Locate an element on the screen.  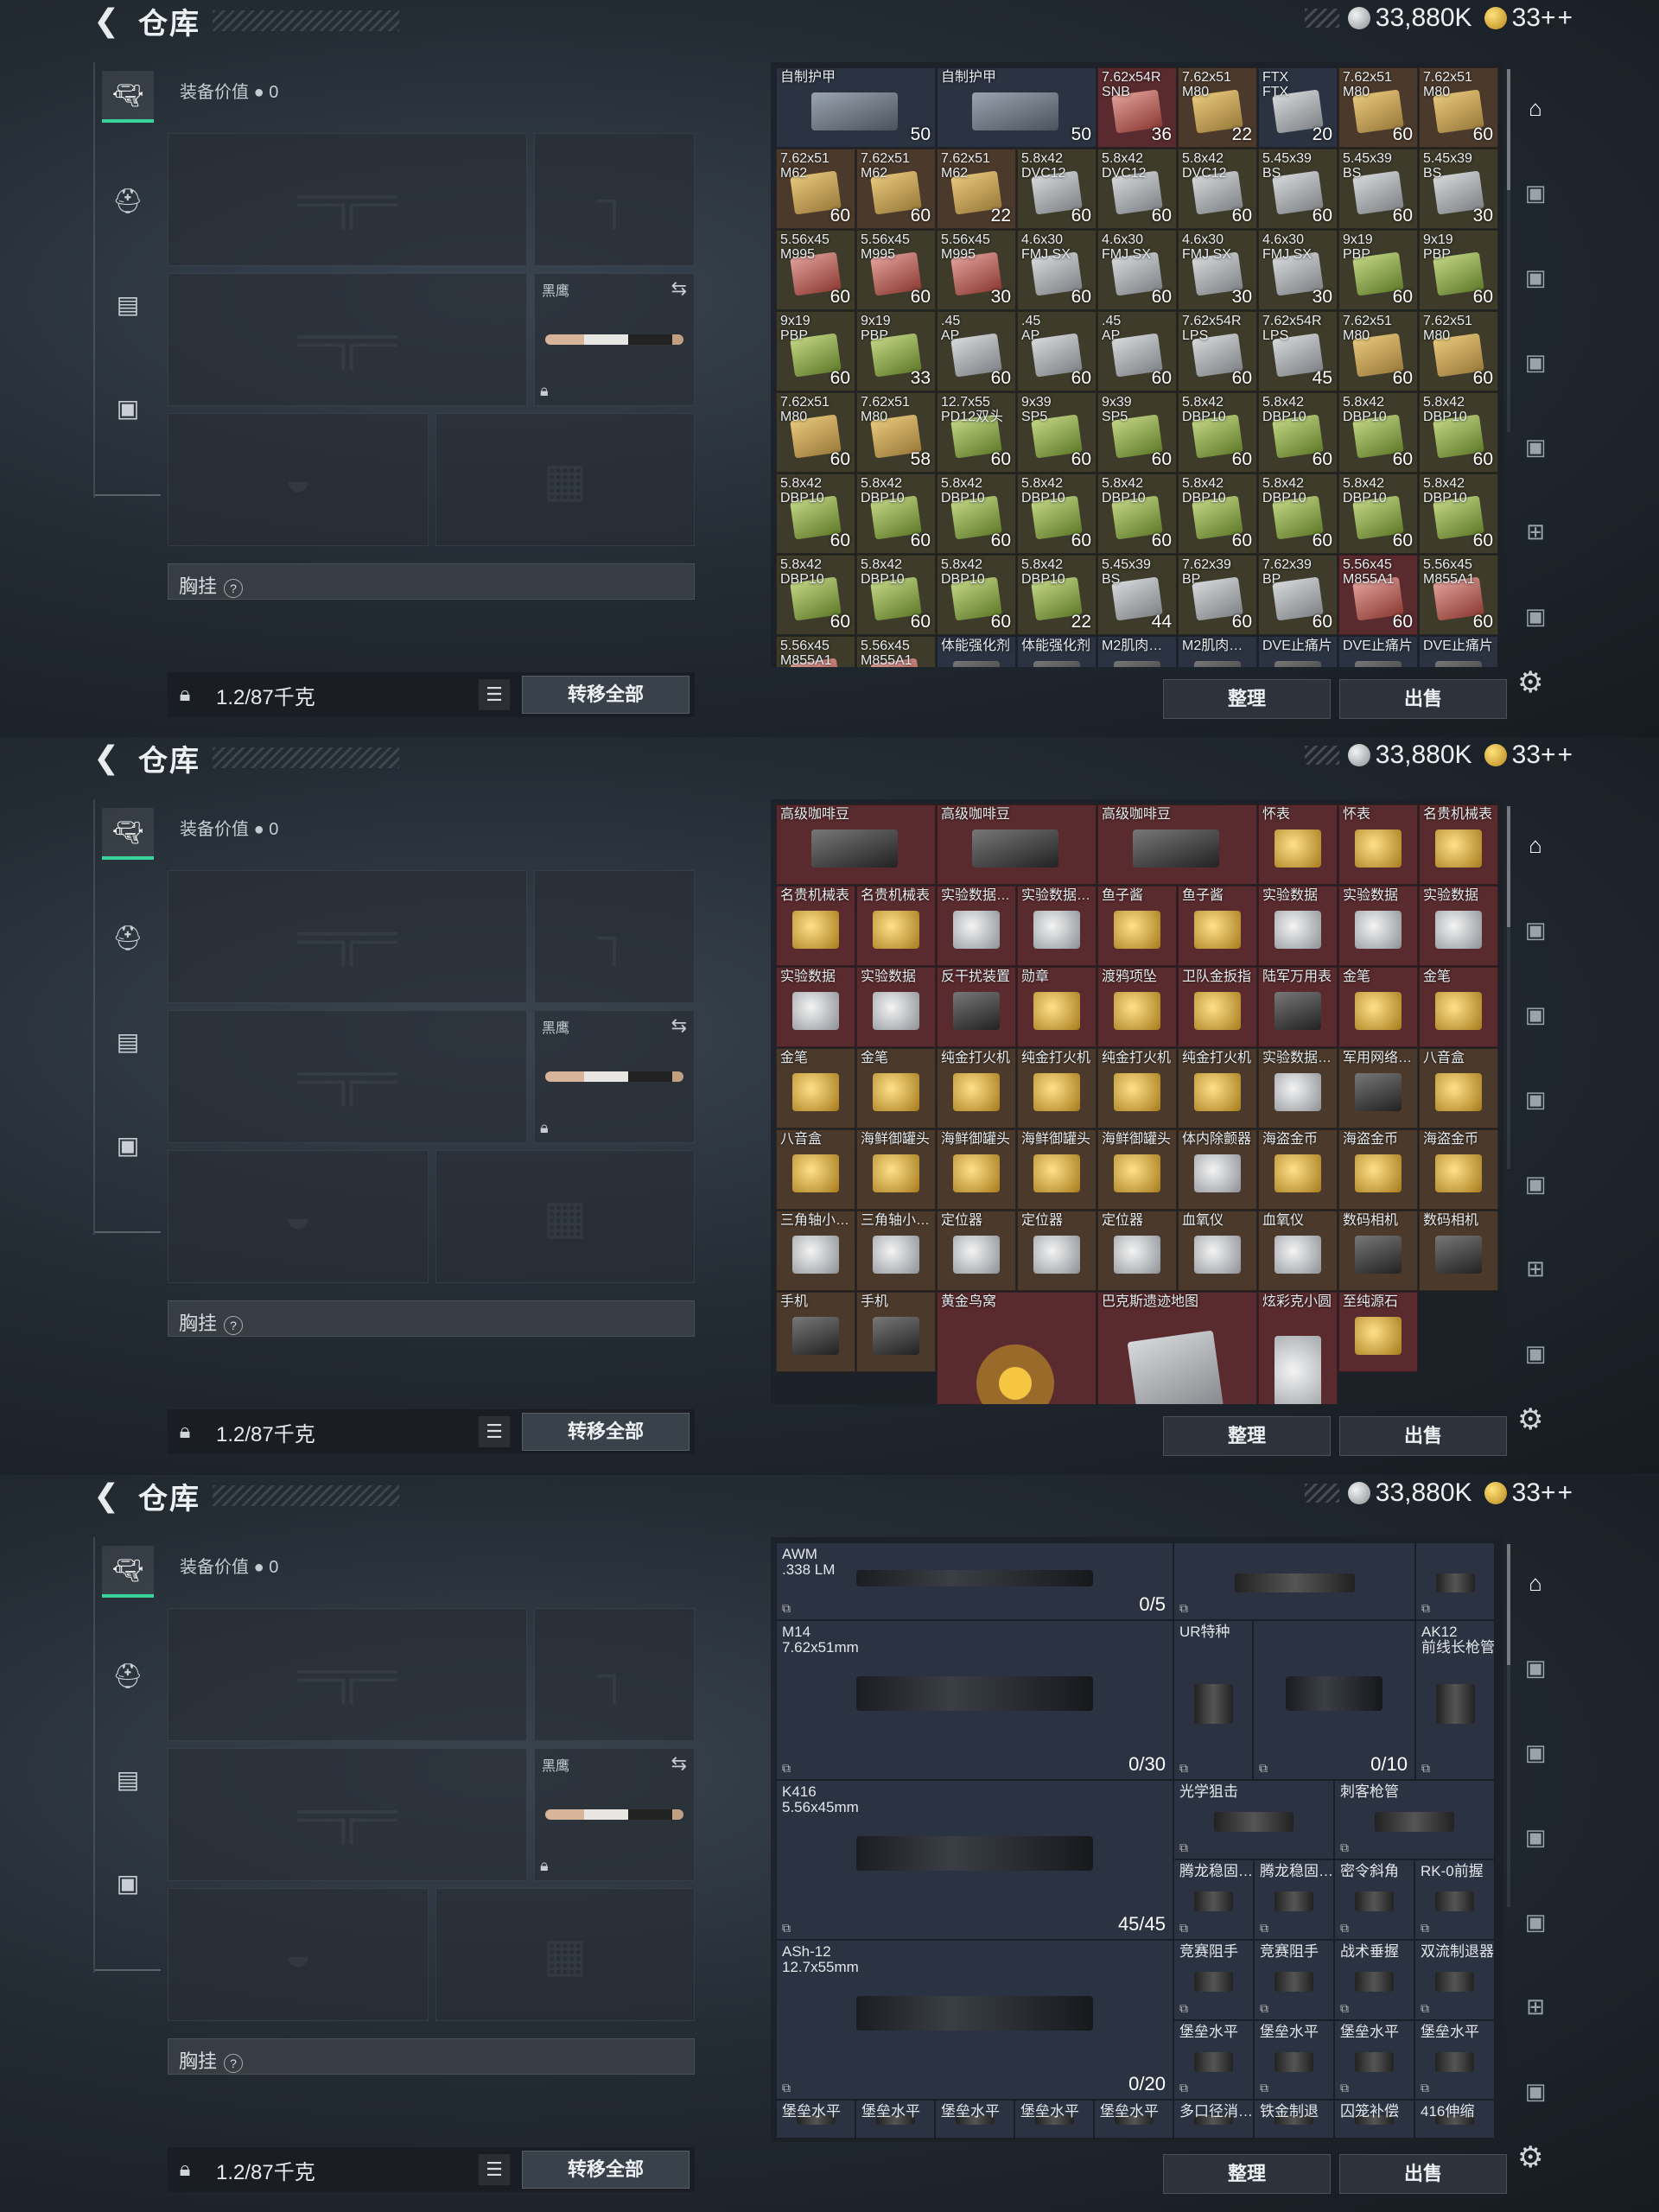
attachment-cell: 416伸缩 is located at coordinates (1454, 2119).